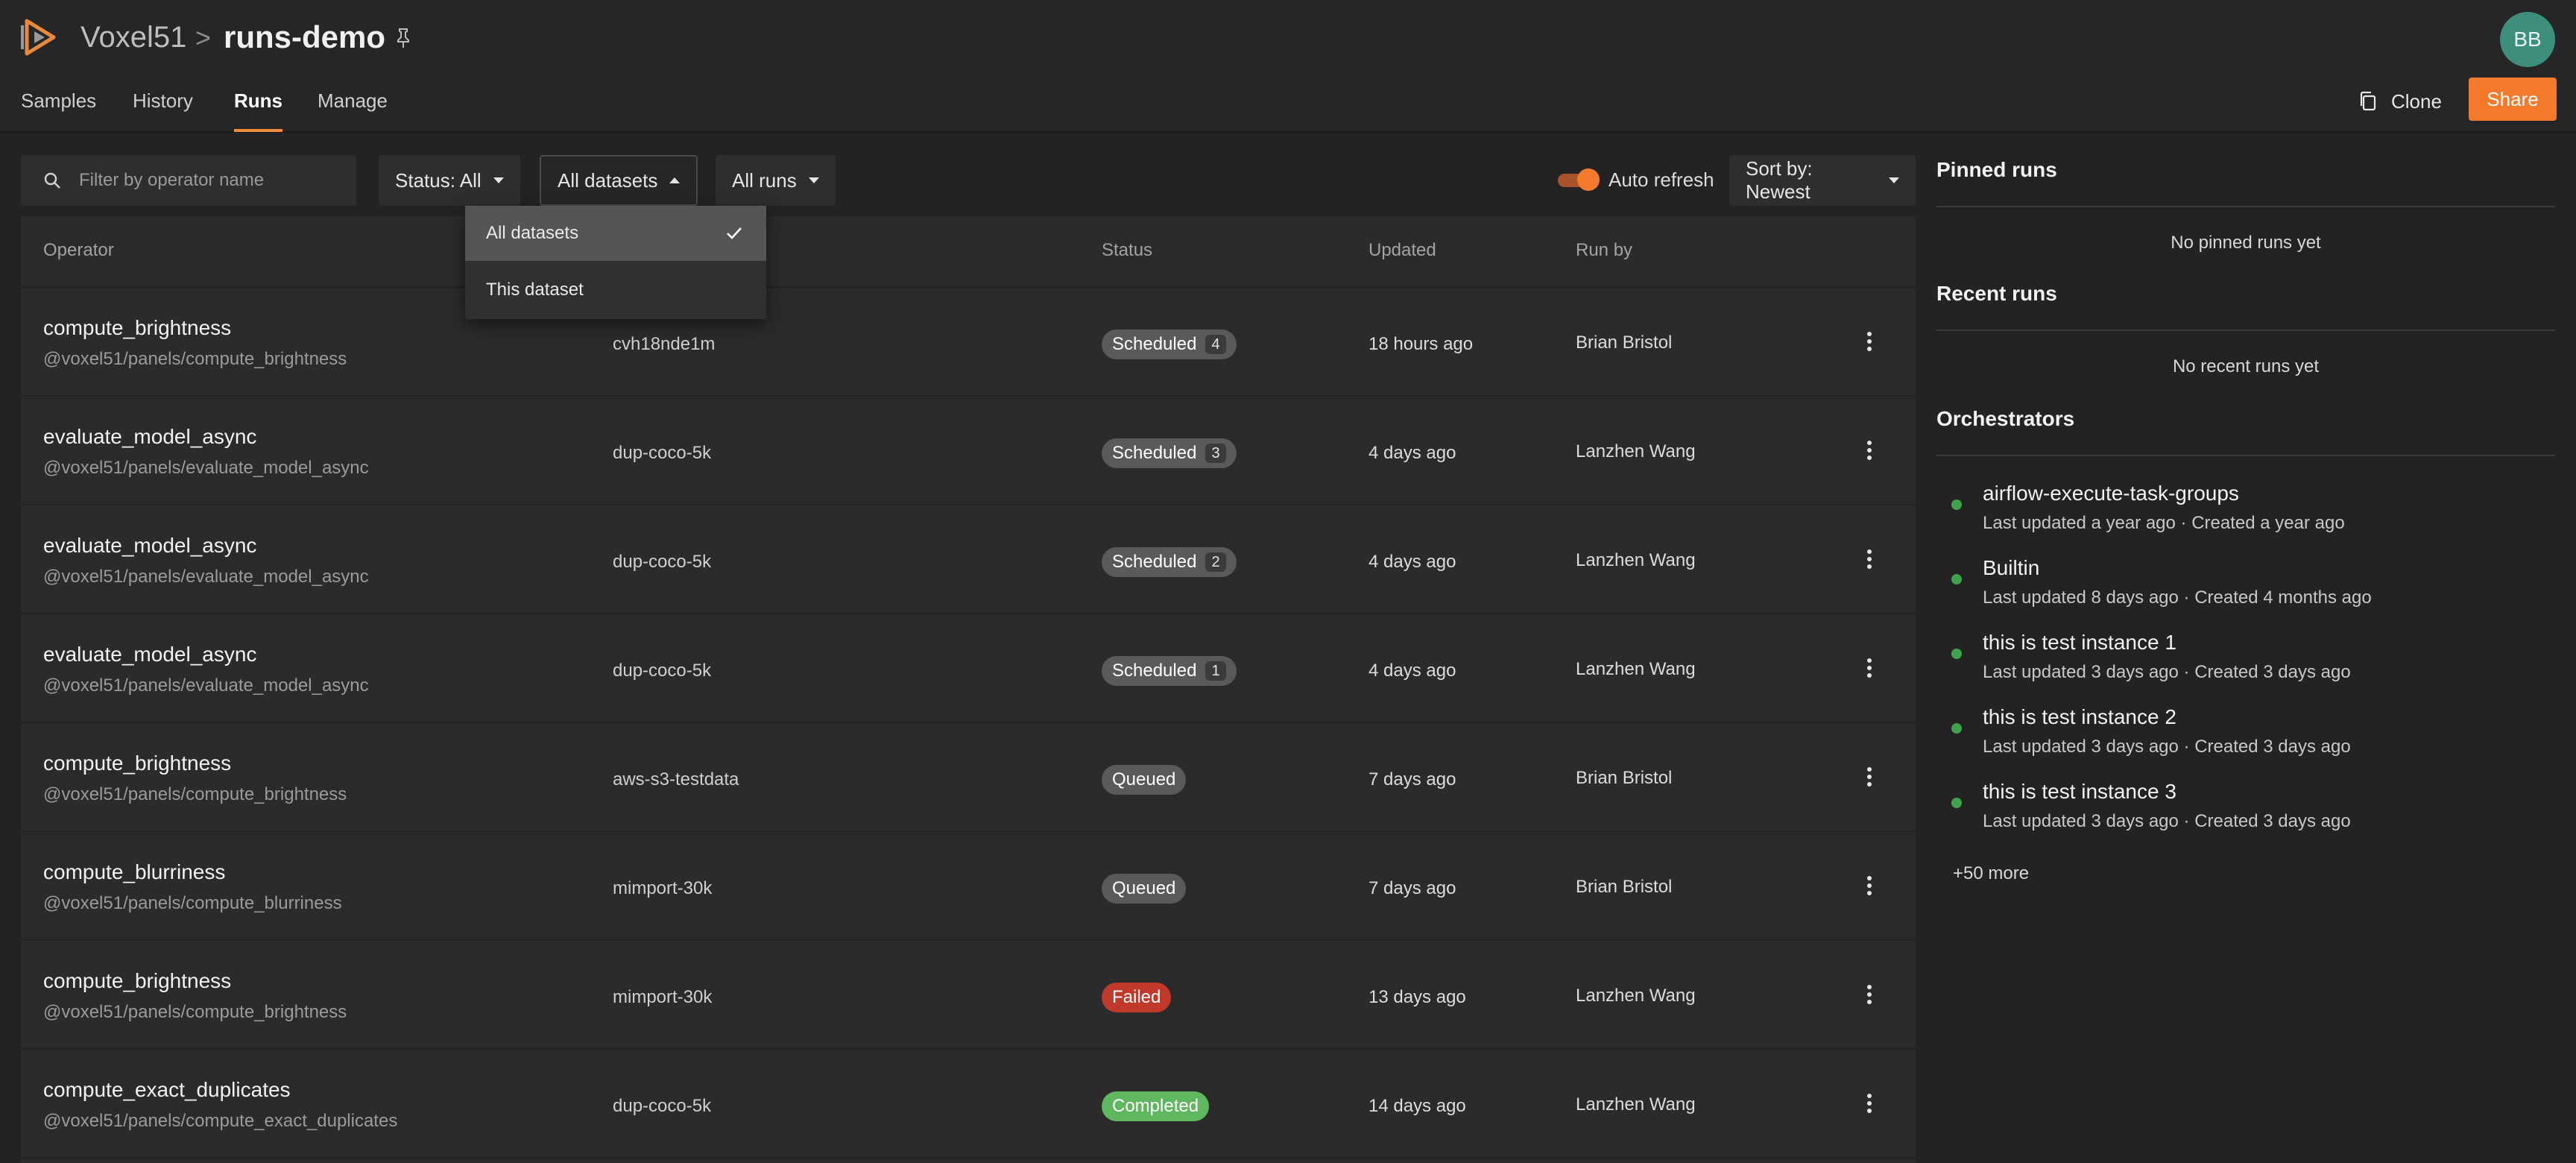 The height and width of the screenshot is (1163, 2576). Describe the element at coordinates (1127, 251) in the screenshot. I see `column-header-status: Status` at that location.